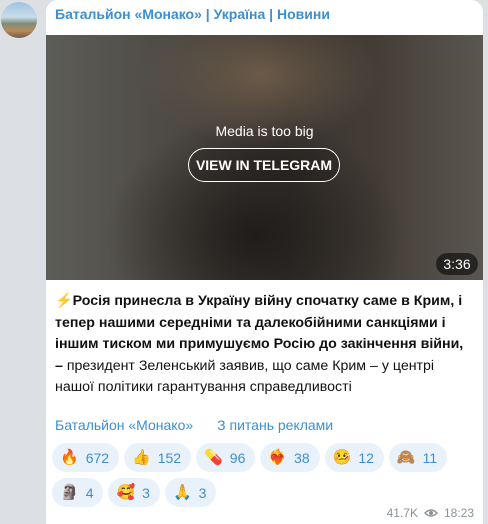 Image resolution: width=488 pixels, height=524 pixels. I want to click on reaction-count: 12, so click(366, 457).